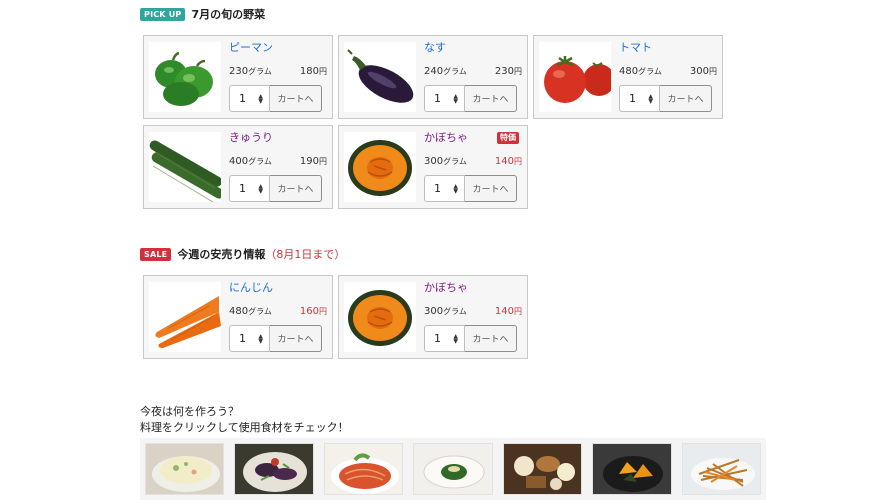  Describe the element at coordinates (313, 71) in the screenshot. I see `product-price: 180円` at that location.